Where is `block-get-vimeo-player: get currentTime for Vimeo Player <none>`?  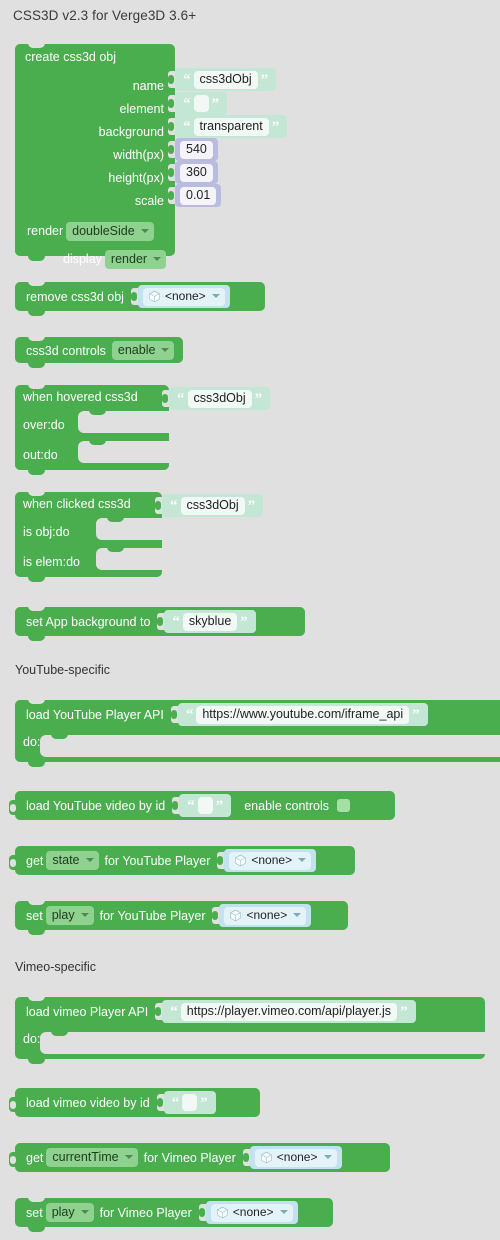
block-get-vimeo-player: get currentTime for Vimeo Player <none> is located at coordinates (199, 1157).